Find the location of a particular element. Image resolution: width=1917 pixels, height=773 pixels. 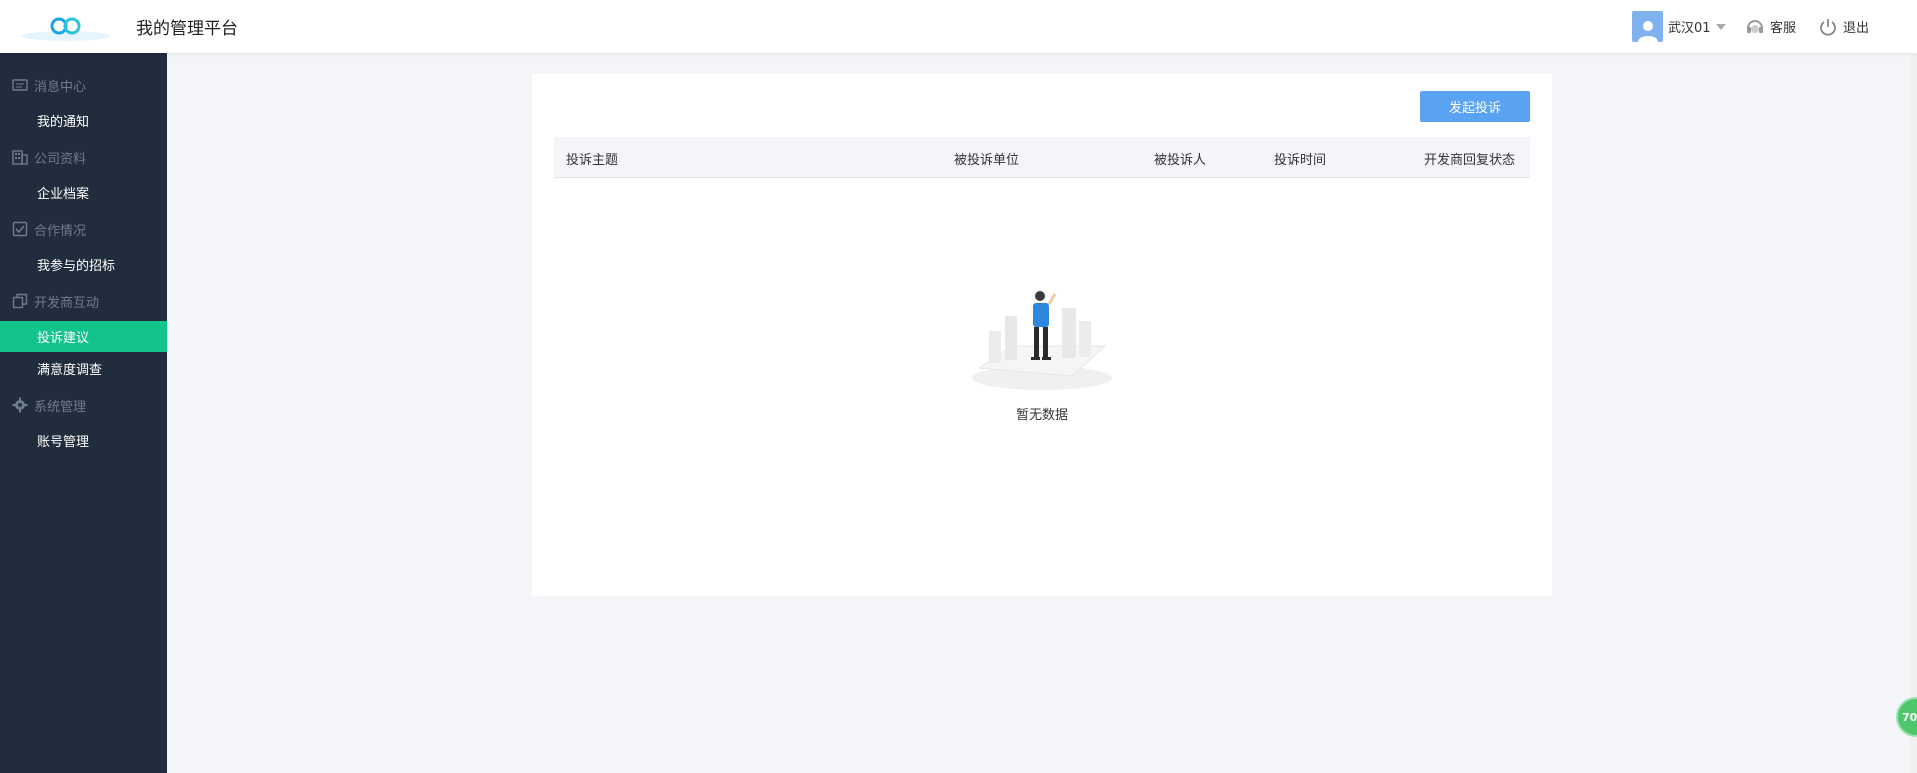

sidebar-item-notifications: 我的通知 is located at coordinates (83, 120).